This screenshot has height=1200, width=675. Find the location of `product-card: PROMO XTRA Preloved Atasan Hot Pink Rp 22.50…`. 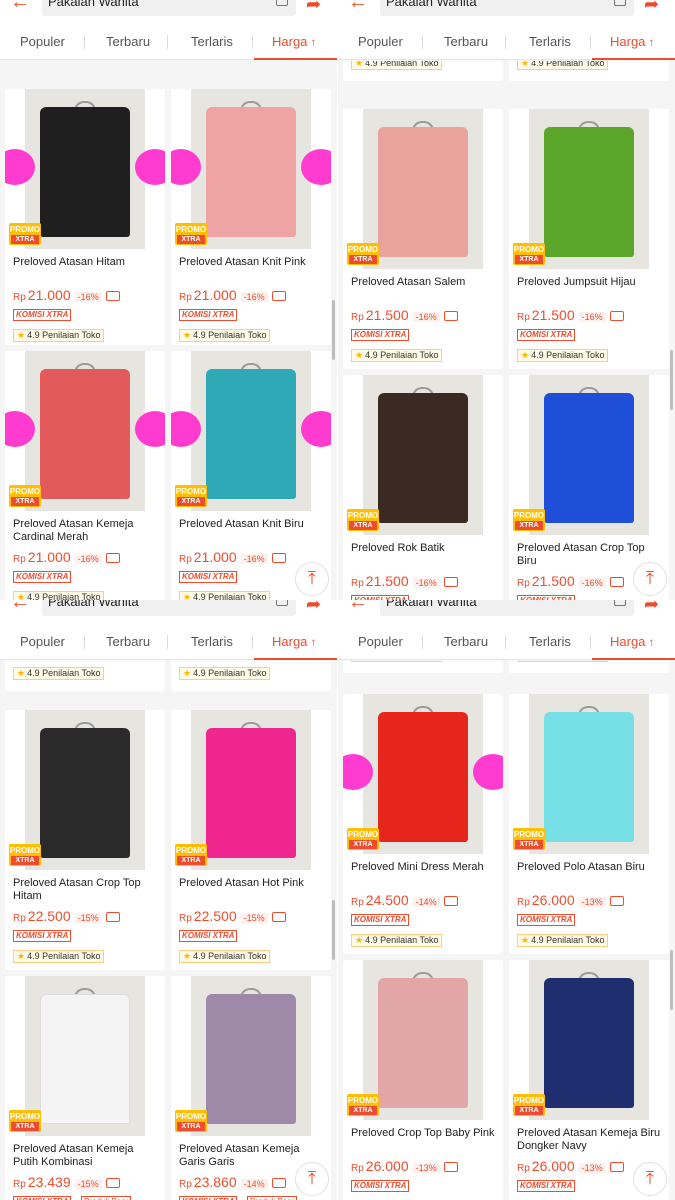

product-card: PROMO XTRA Preloved Atasan Hot Pink Rp 22.50… is located at coordinates (251, 840).